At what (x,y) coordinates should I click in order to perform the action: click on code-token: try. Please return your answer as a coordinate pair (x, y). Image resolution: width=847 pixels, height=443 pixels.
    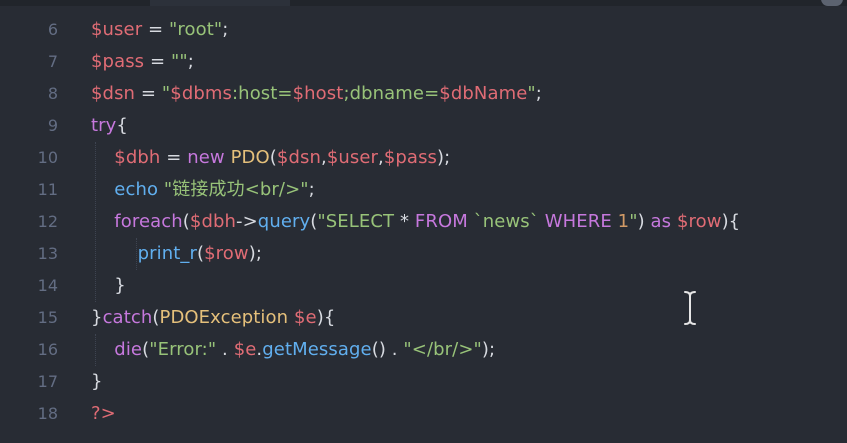
    Looking at the image, I should click on (104, 125).